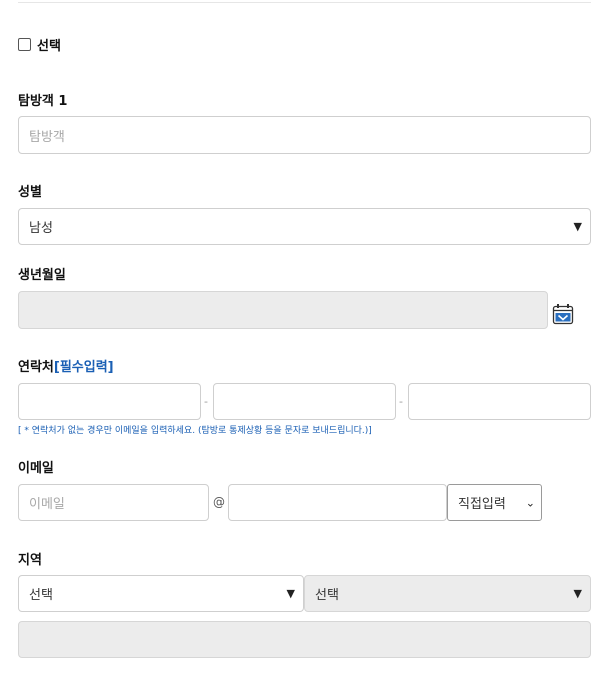 The height and width of the screenshot is (694, 599). What do you see at coordinates (304, 2) in the screenshot?
I see `top-divider` at bounding box center [304, 2].